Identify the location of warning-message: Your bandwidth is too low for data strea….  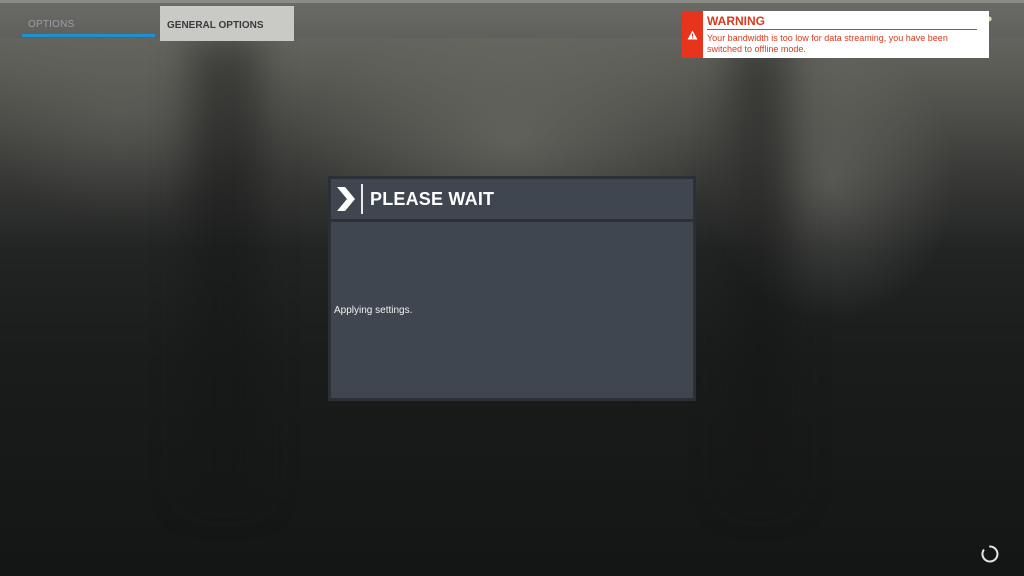
(827, 43).